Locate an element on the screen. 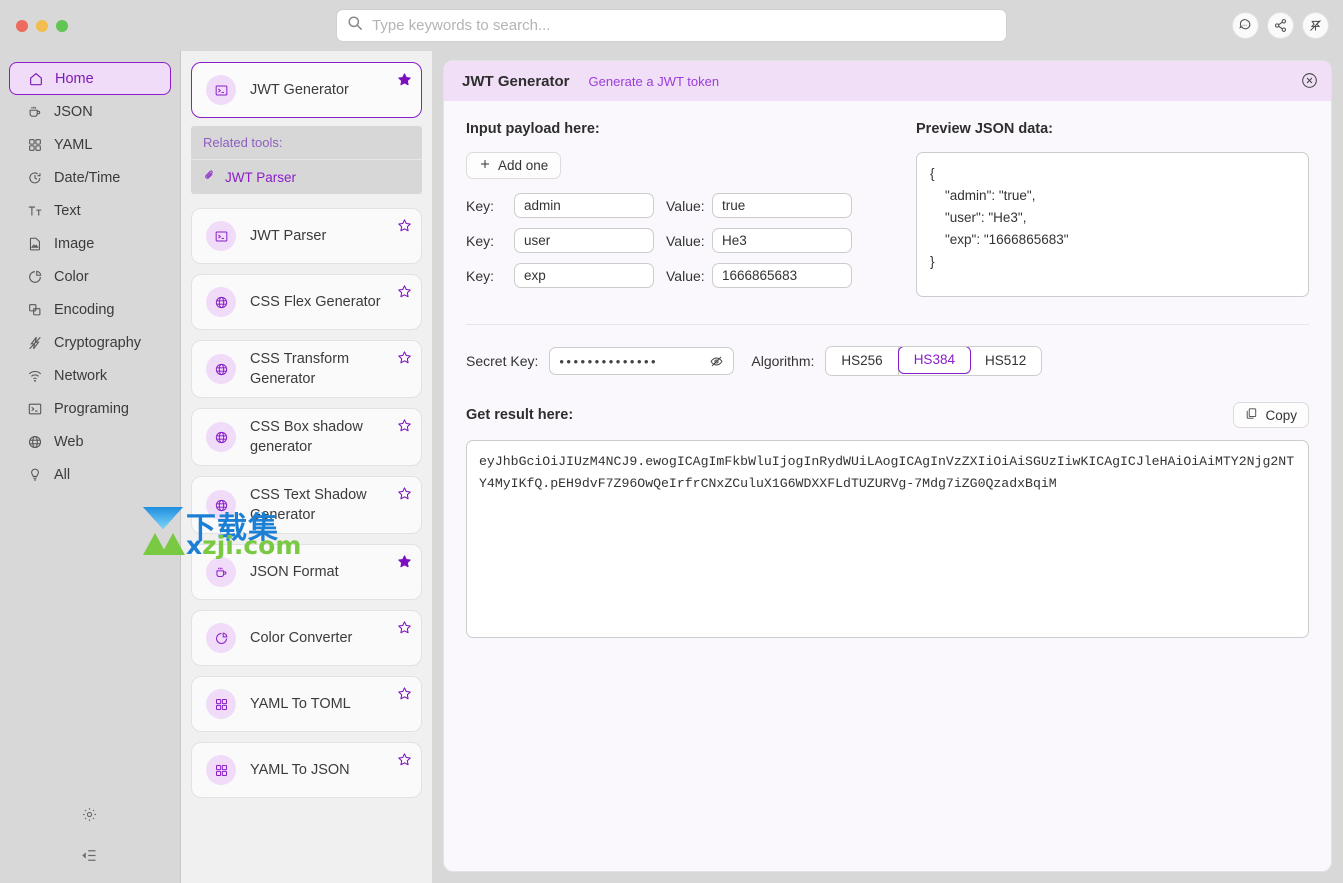  sidebar-item-label: Color is located at coordinates (71, 276).